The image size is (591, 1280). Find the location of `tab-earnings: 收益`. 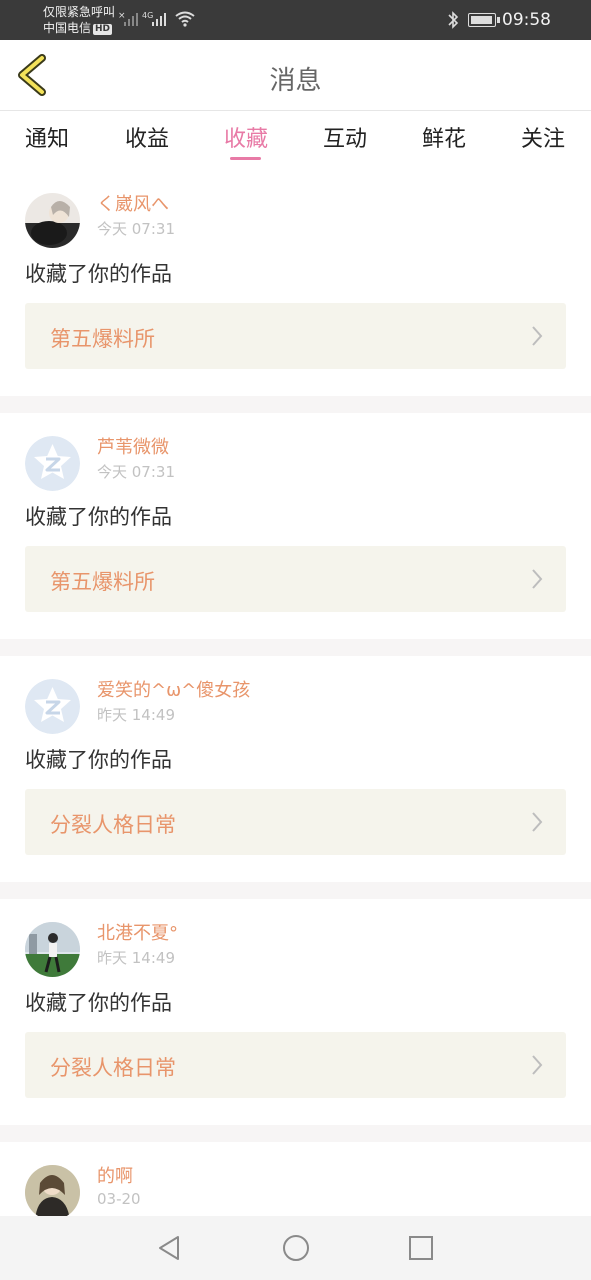

tab-earnings: 收益 is located at coordinates (147, 137).